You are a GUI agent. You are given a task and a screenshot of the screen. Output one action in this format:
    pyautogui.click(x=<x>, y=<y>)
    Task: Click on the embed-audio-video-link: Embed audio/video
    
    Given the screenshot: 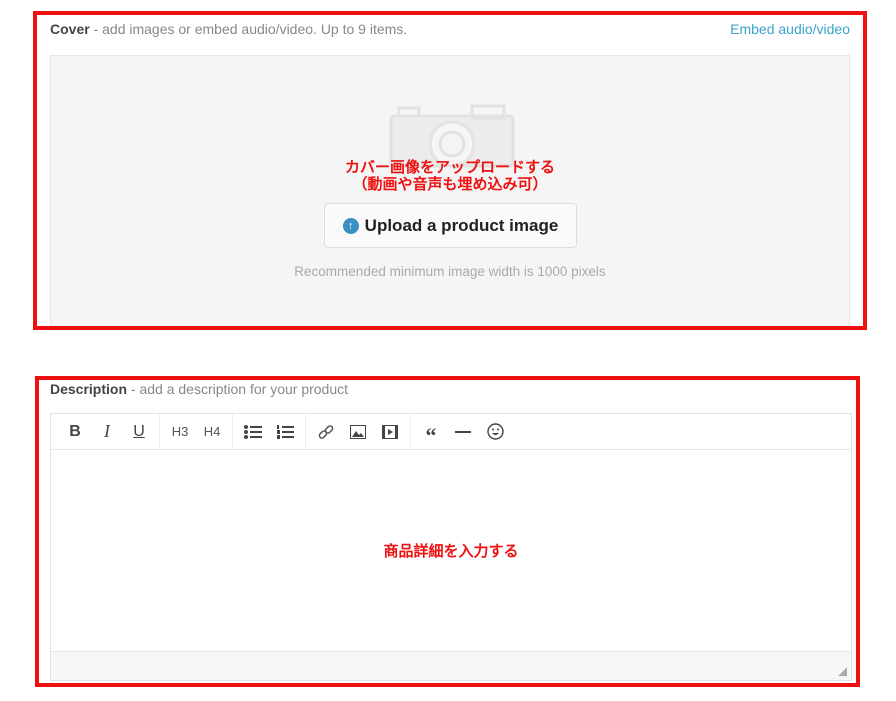 What is the action you would take?
    pyautogui.click(x=790, y=29)
    